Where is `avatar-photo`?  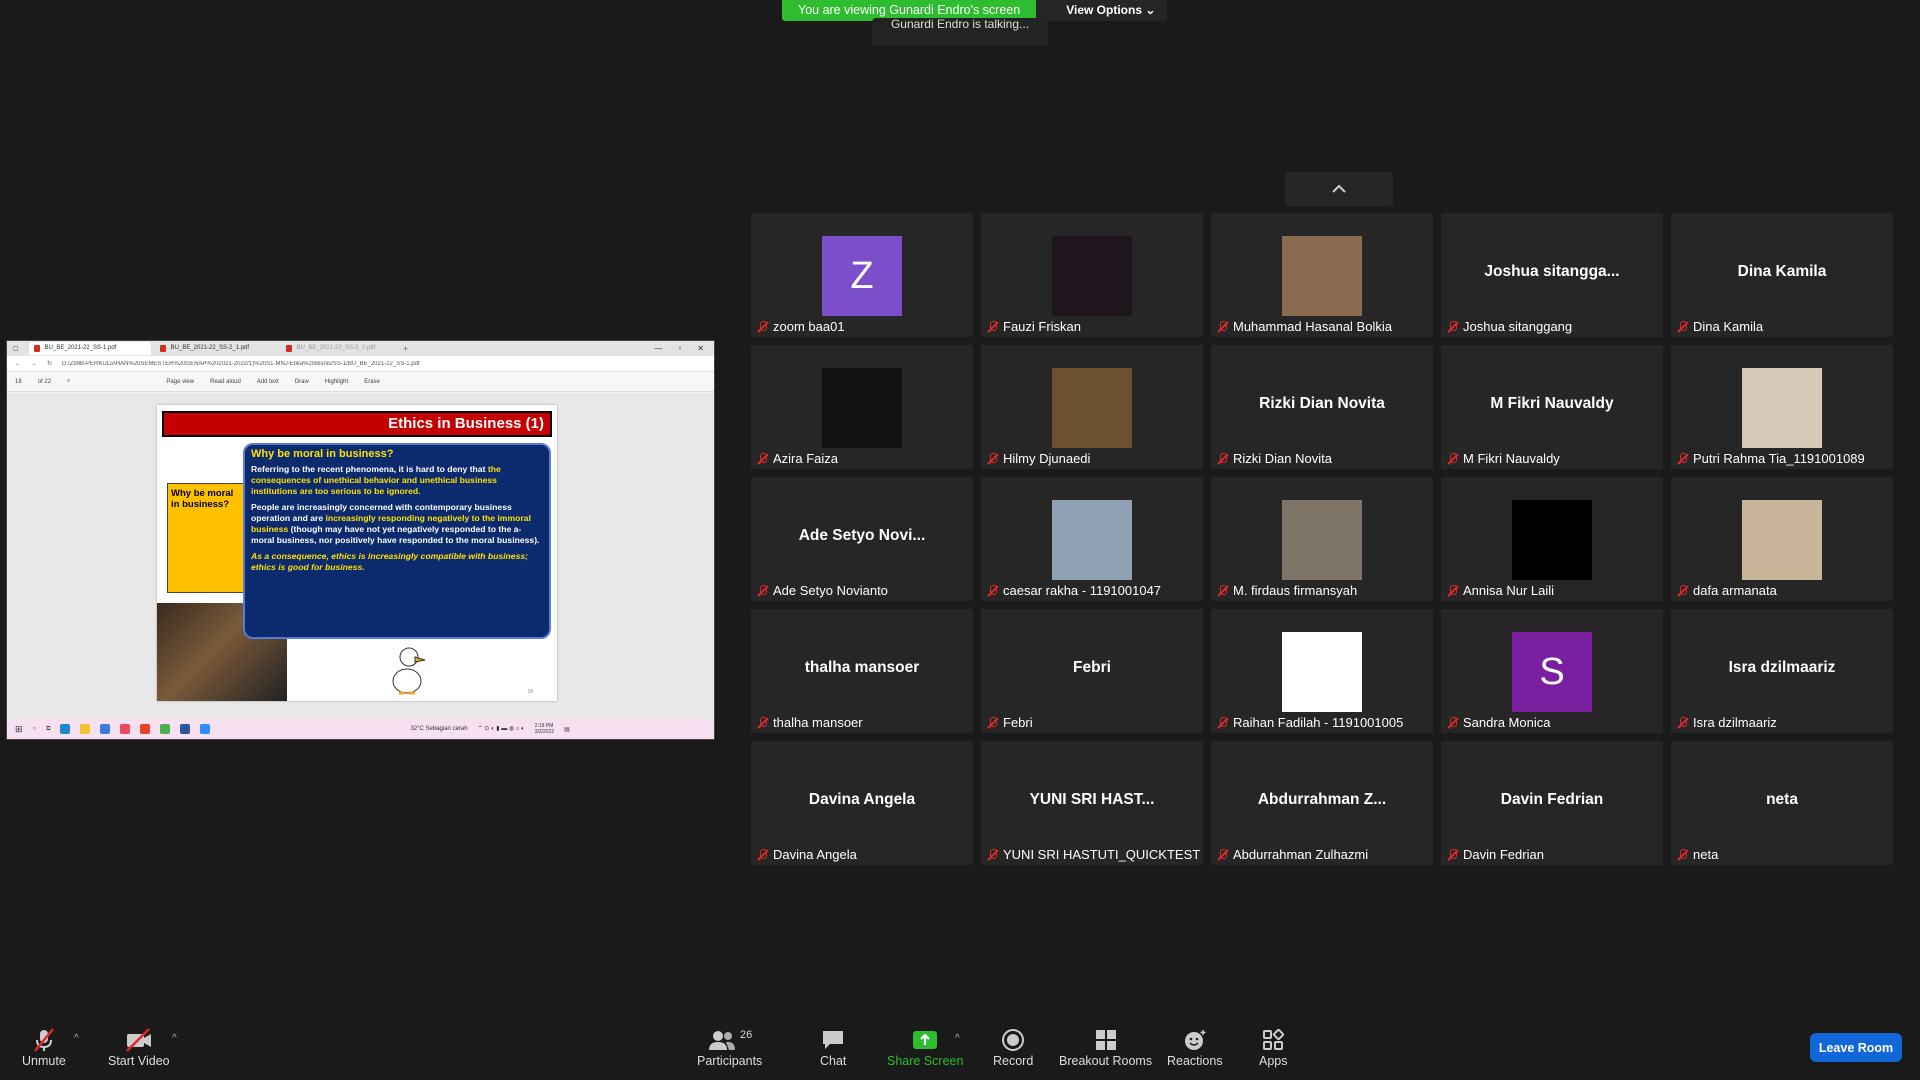
avatar-photo is located at coordinates (1782, 408).